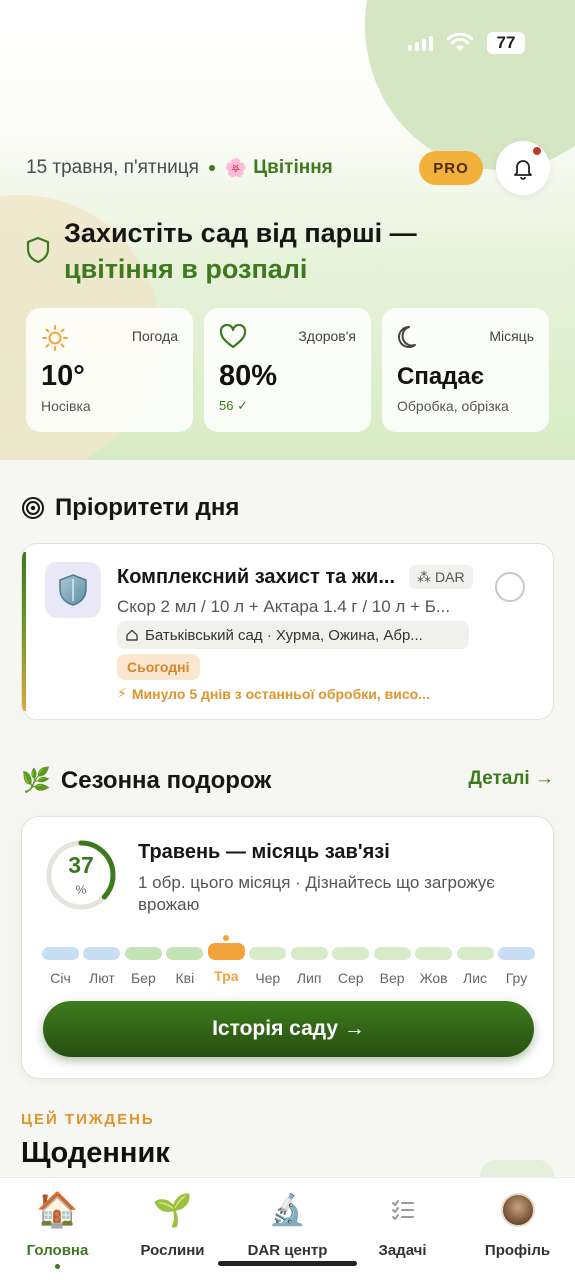 The image size is (575, 1280). I want to click on task-due-badge: Сьогодні, so click(158, 667).